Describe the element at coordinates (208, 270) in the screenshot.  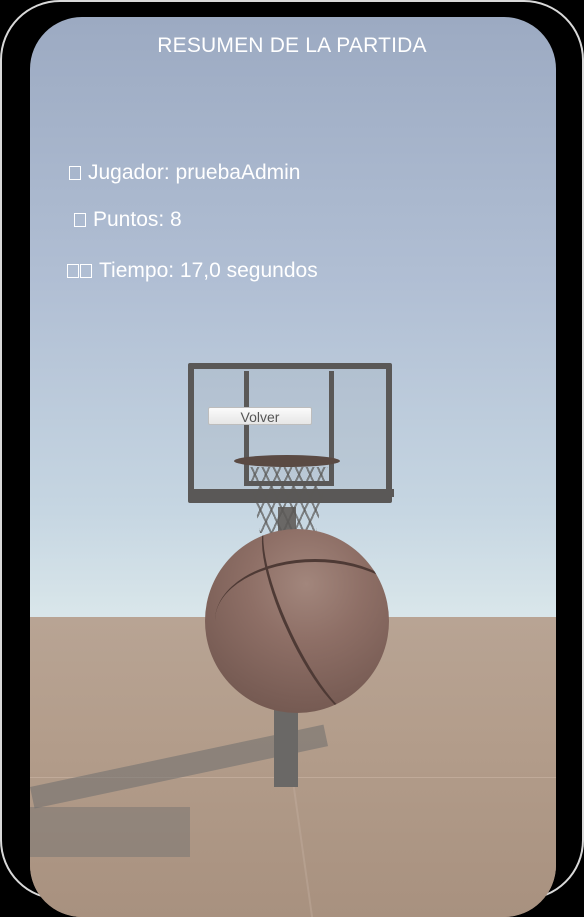
I see `time-label: Tiempo: 17,0 segundos` at that location.